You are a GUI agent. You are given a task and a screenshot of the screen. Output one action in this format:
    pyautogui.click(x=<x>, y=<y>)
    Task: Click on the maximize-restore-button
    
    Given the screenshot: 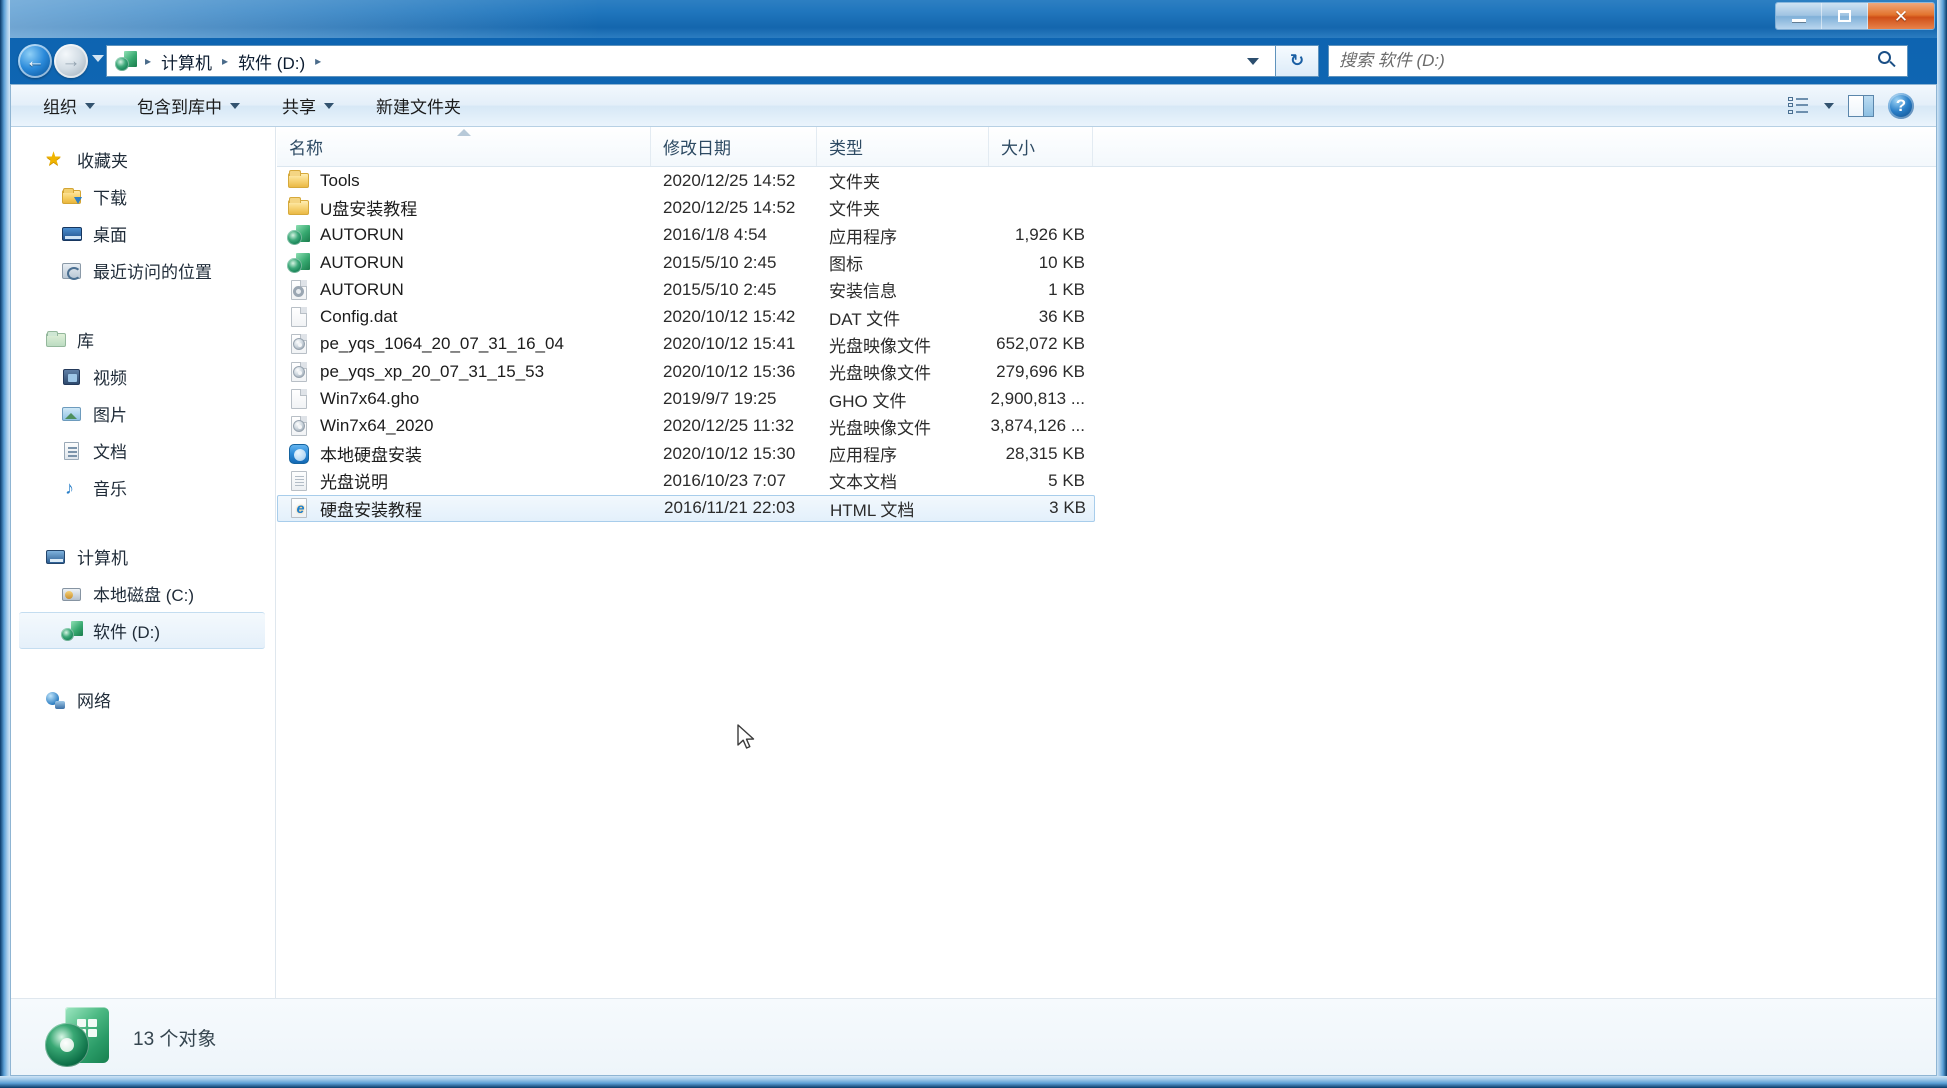 What is the action you would take?
    pyautogui.click(x=1845, y=16)
    